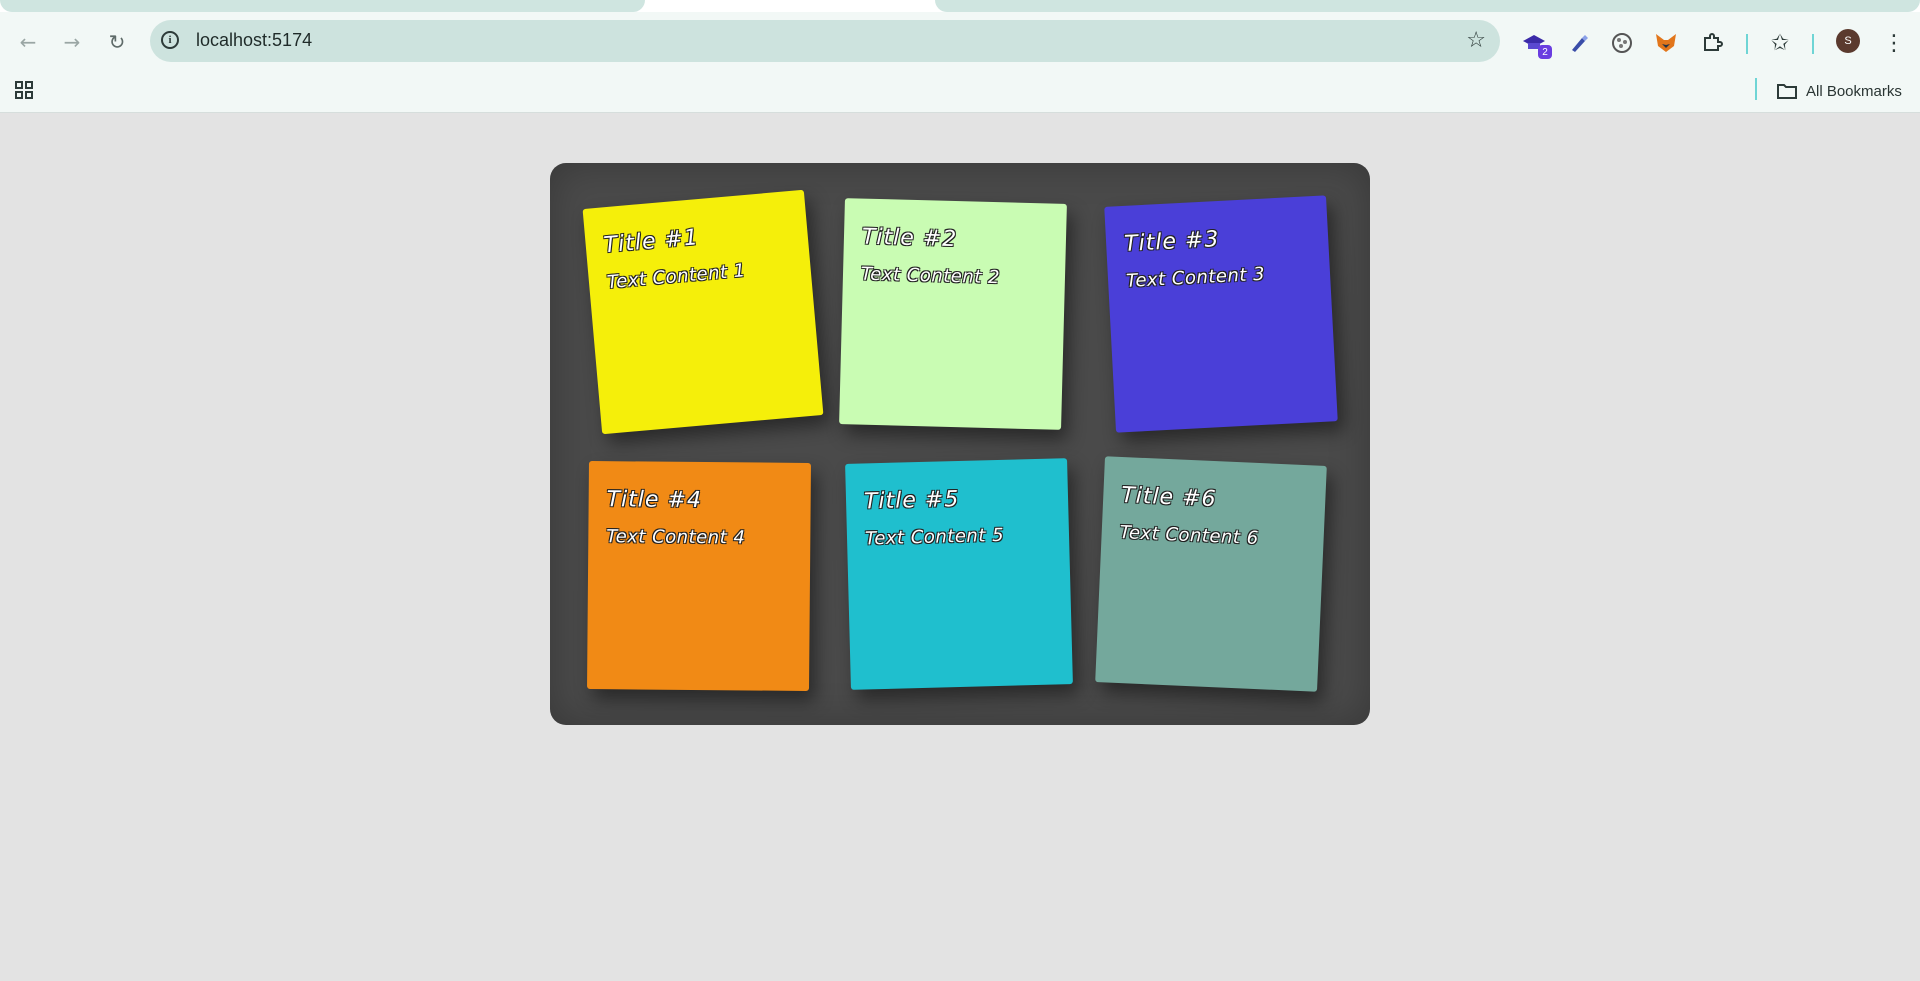 This screenshot has width=1920, height=981. I want to click on site-info-icon: i, so click(170, 40).